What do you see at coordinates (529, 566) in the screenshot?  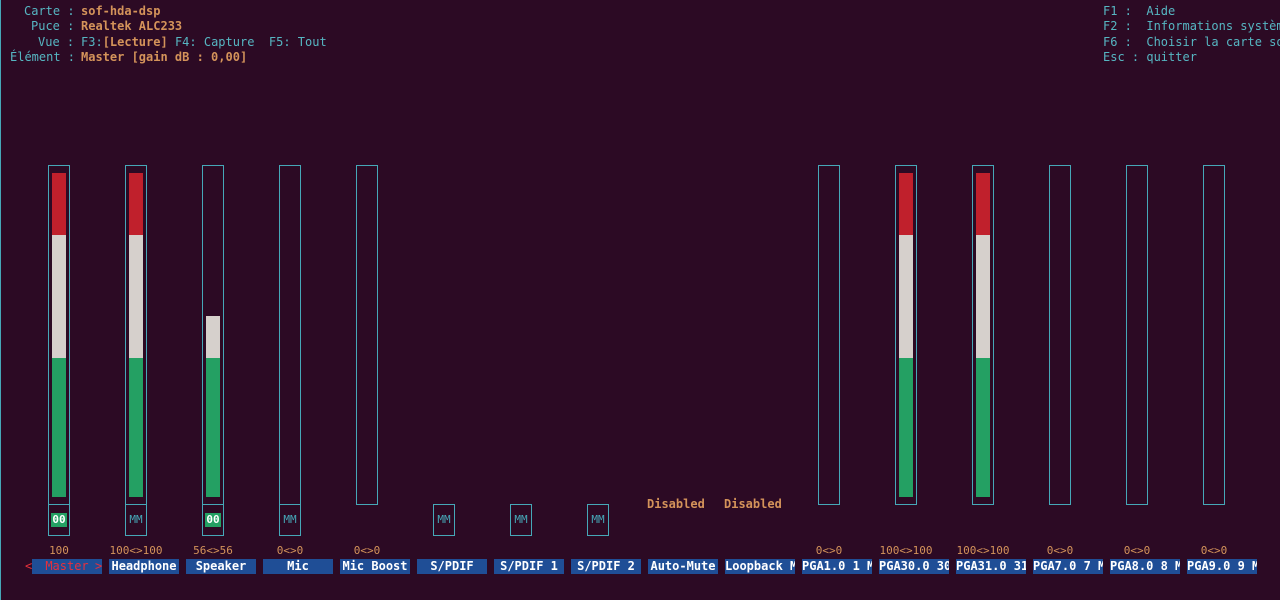 I see `control-name-s-pdif-1: S/PDIF 1` at bounding box center [529, 566].